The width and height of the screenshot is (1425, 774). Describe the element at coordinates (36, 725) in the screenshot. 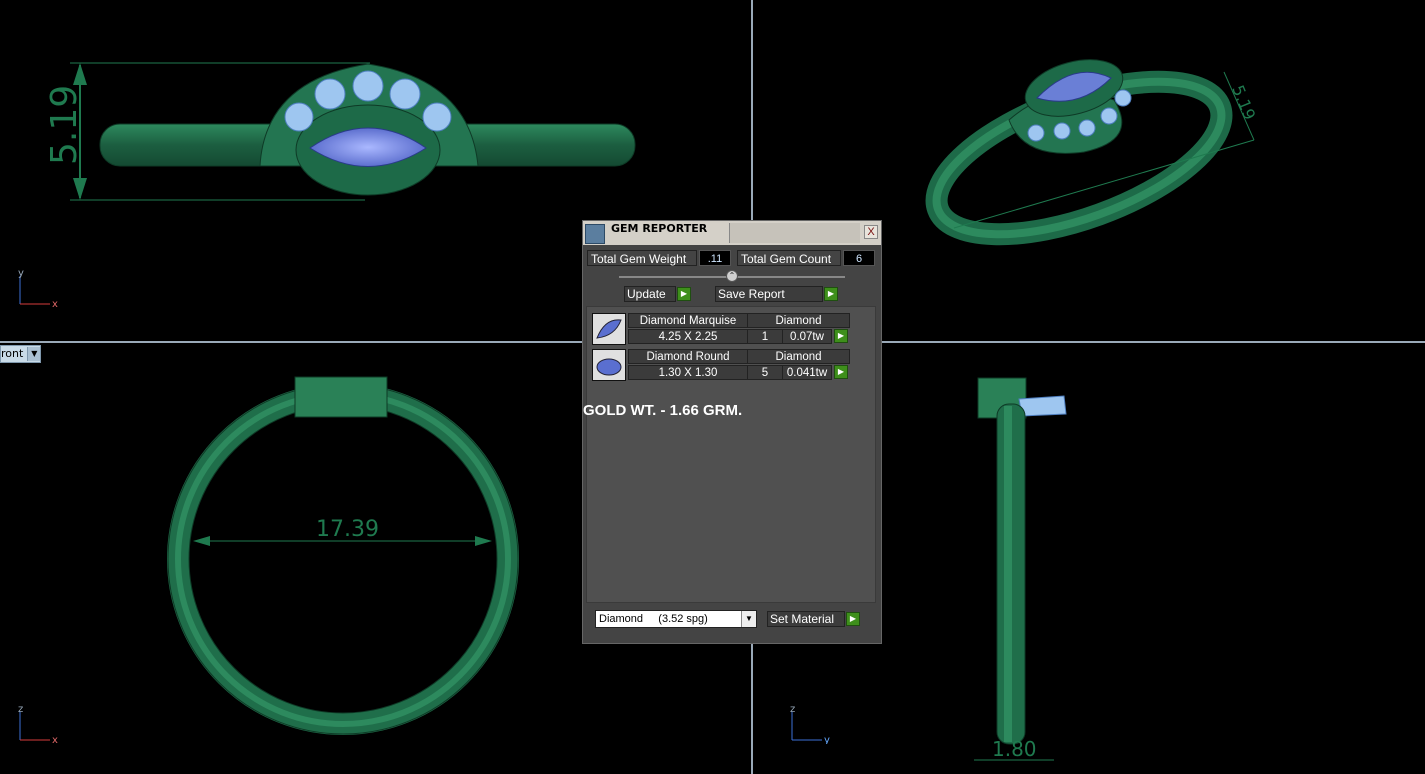

I see `axis-gizmo: z x` at that location.